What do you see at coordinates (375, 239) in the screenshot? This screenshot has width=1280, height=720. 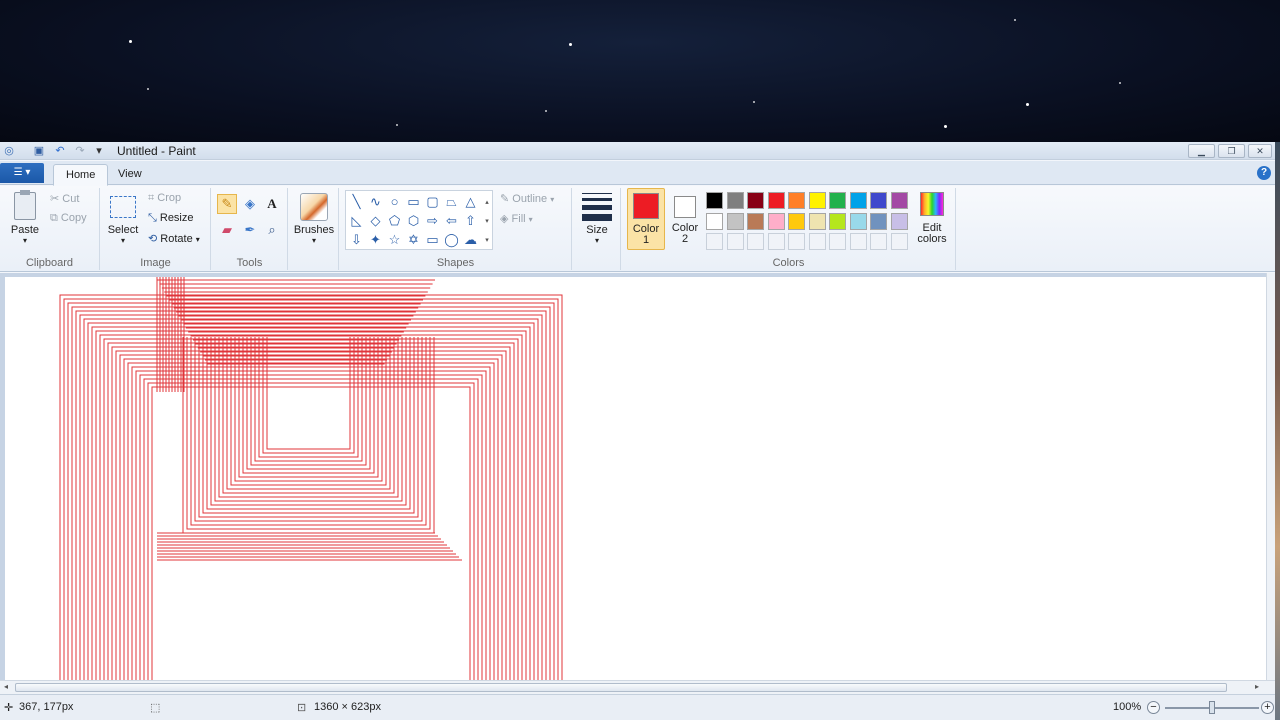 I see `four-point-star-shape-icon: ✦` at bounding box center [375, 239].